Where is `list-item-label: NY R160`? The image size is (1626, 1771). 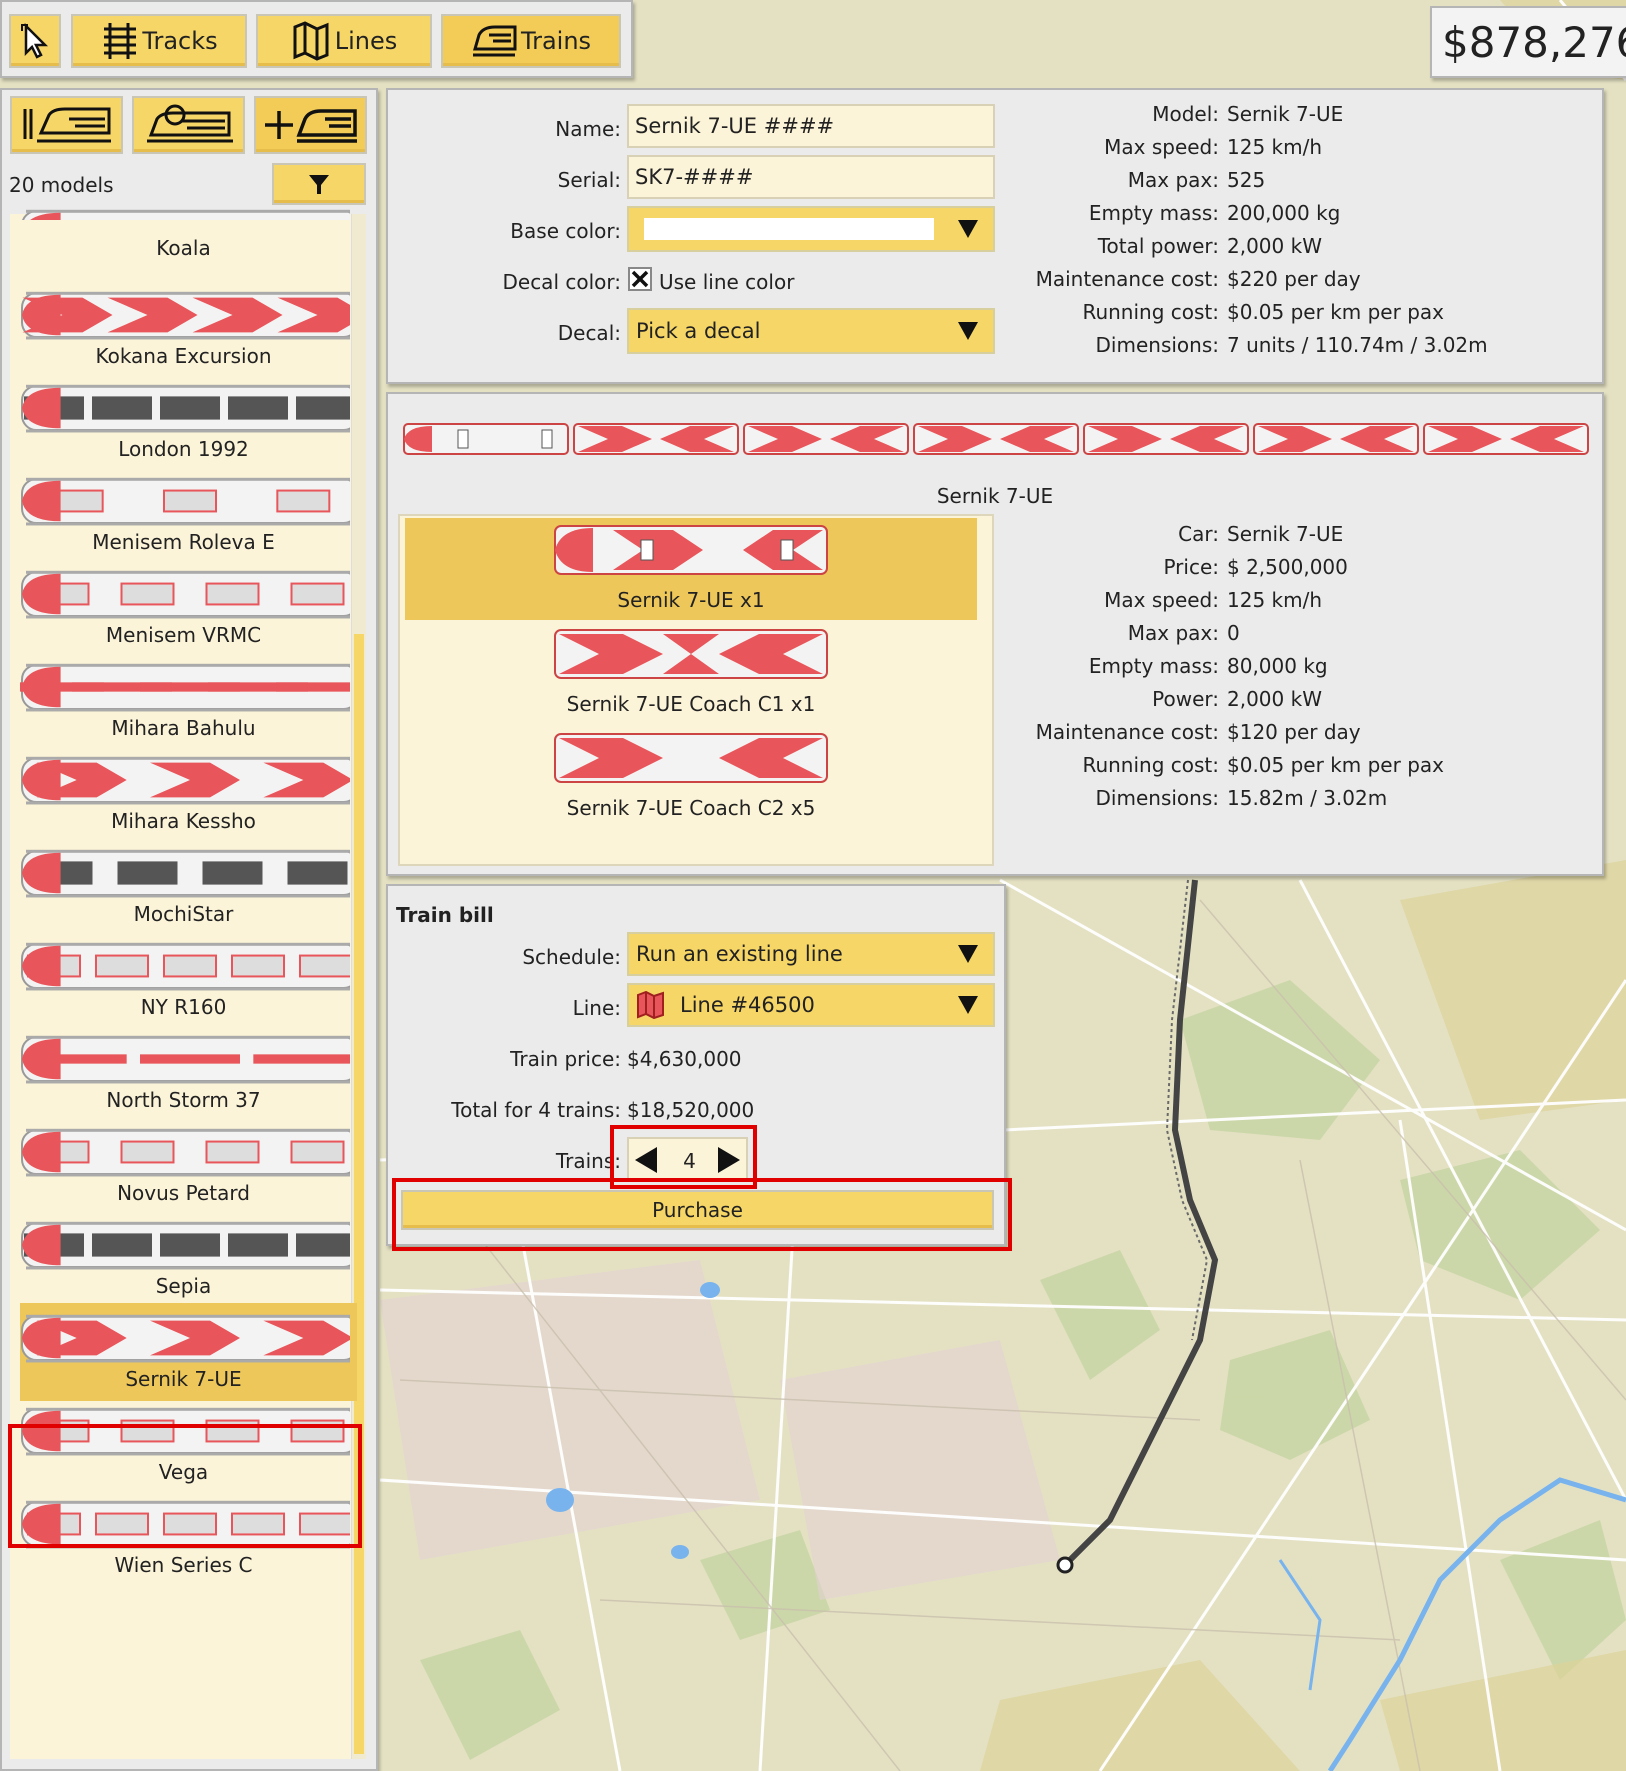 list-item-label: NY R160 is located at coordinates (183, 1007).